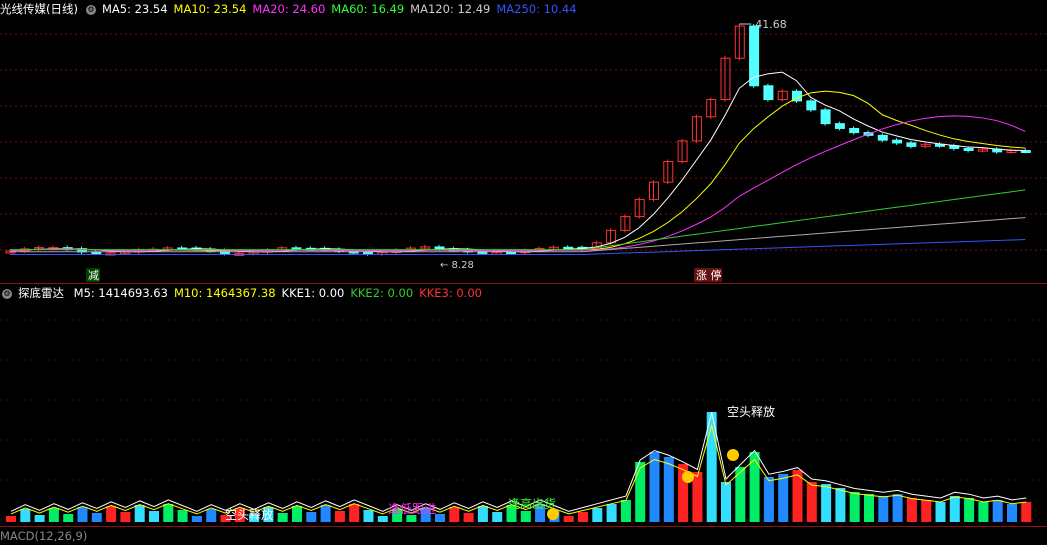 The image size is (1047, 545). What do you see at coordinates (412, 509) in the screenshot?
I see `fengdi-label: 逢低跟进` at bounding box center [412, 509].